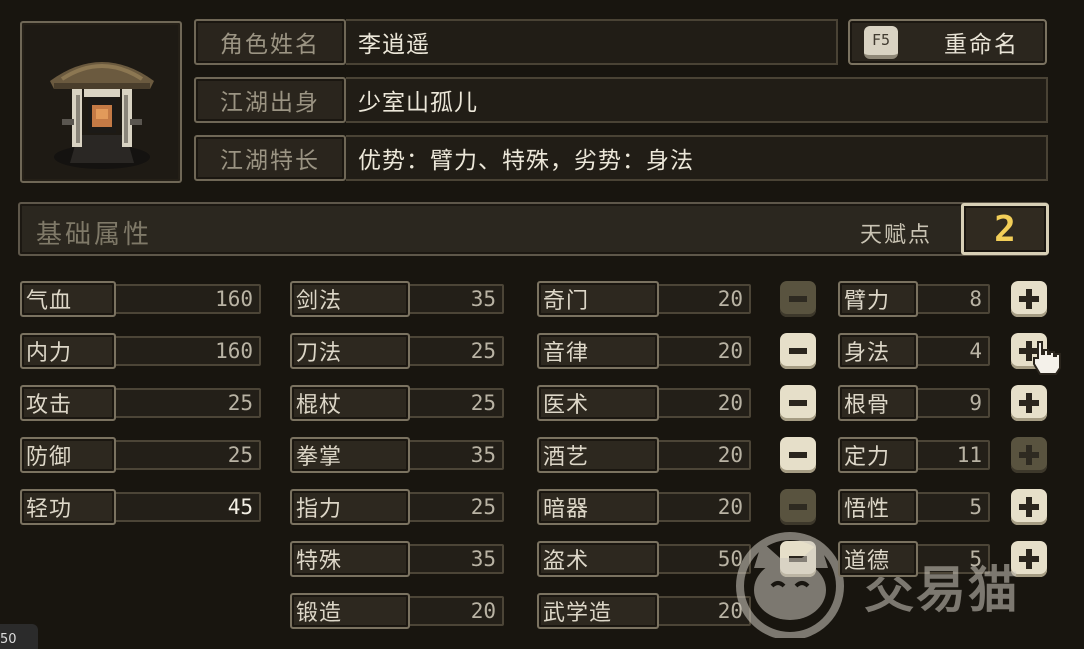  What do you see at coordinates (1047, 358) in the screenshot?
I see `hand-cursor-icon` at bounding box center [1047, 358].